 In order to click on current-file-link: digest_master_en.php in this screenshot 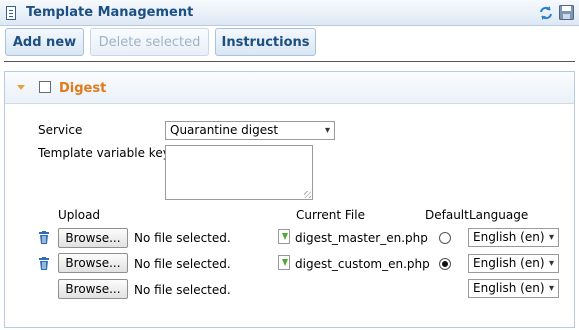, I will do `click(361, 238)`.